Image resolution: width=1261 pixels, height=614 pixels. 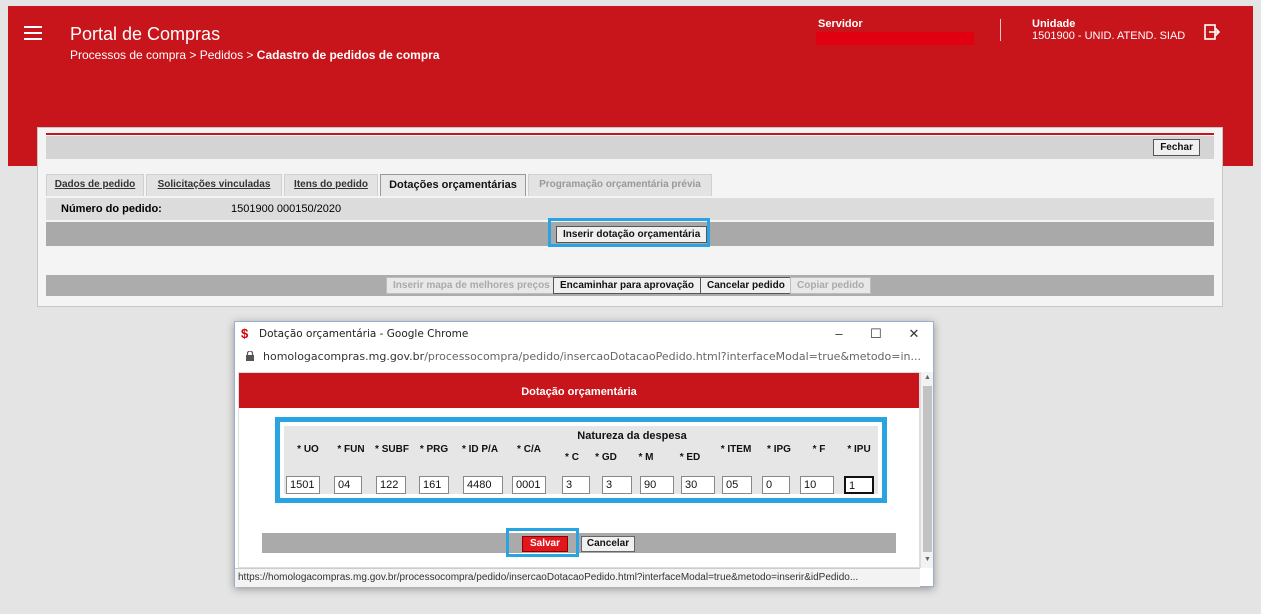 I want to click on logout-icon, so click(x=1212, y=32).